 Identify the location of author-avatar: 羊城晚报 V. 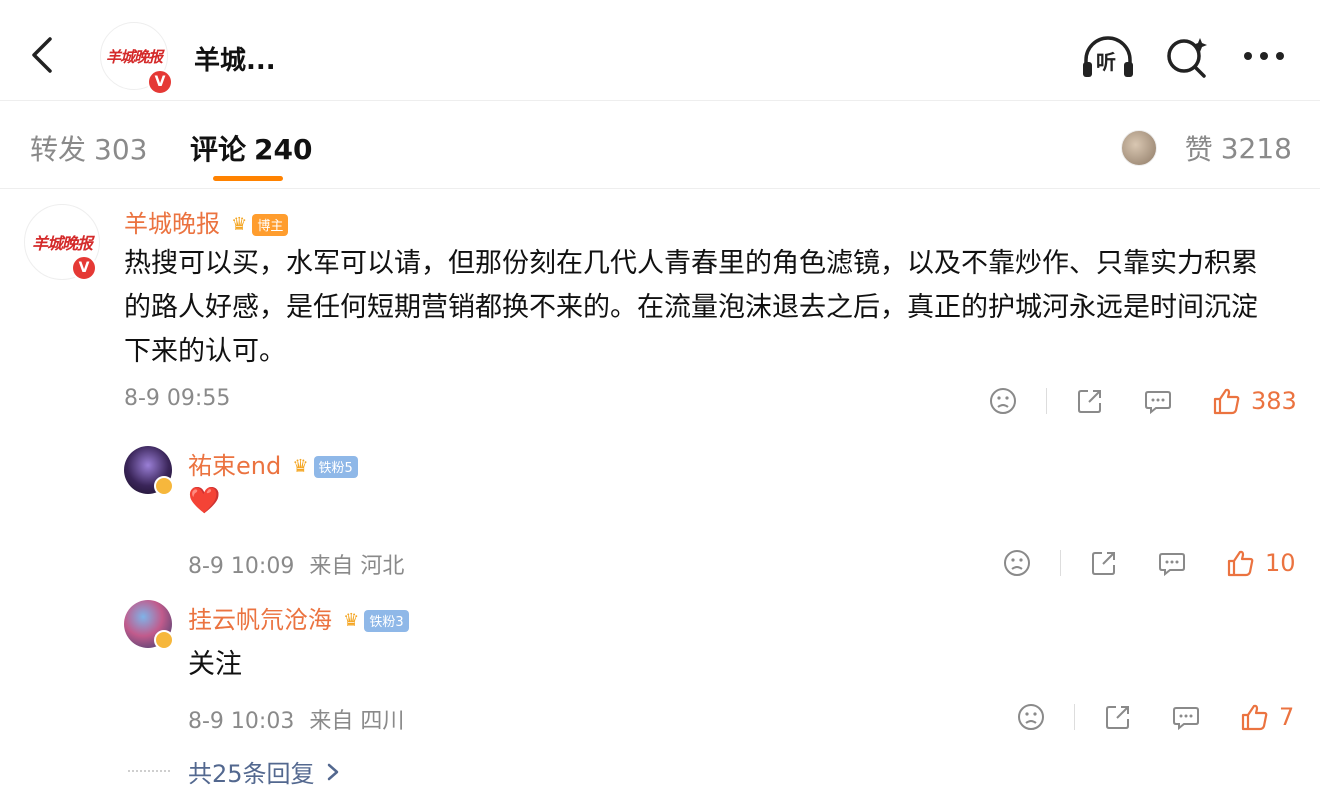
(136, 58).